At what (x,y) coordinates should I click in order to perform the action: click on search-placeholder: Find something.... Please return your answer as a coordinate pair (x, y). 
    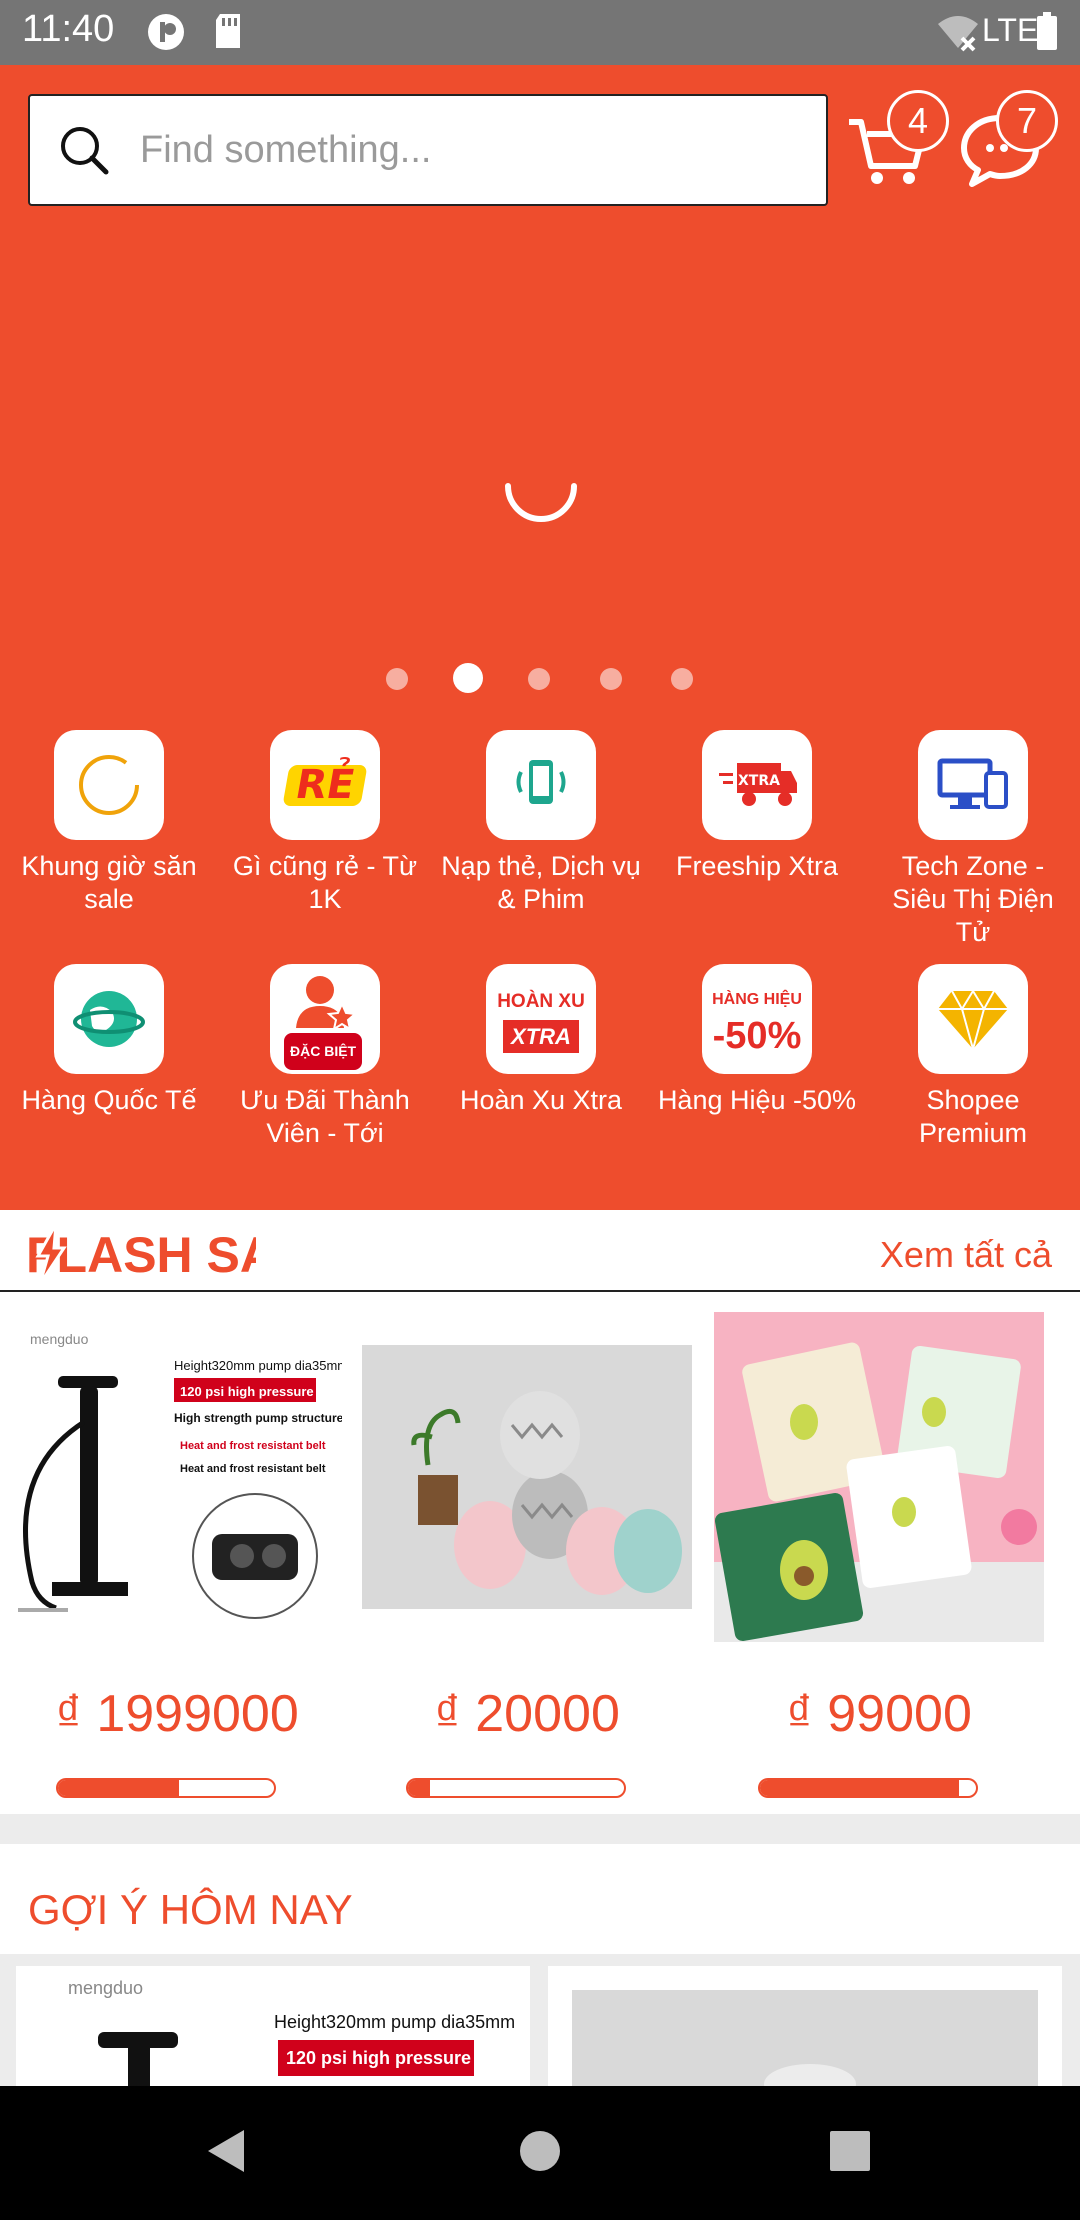
    Looking at the image, I should click on (286, 150).